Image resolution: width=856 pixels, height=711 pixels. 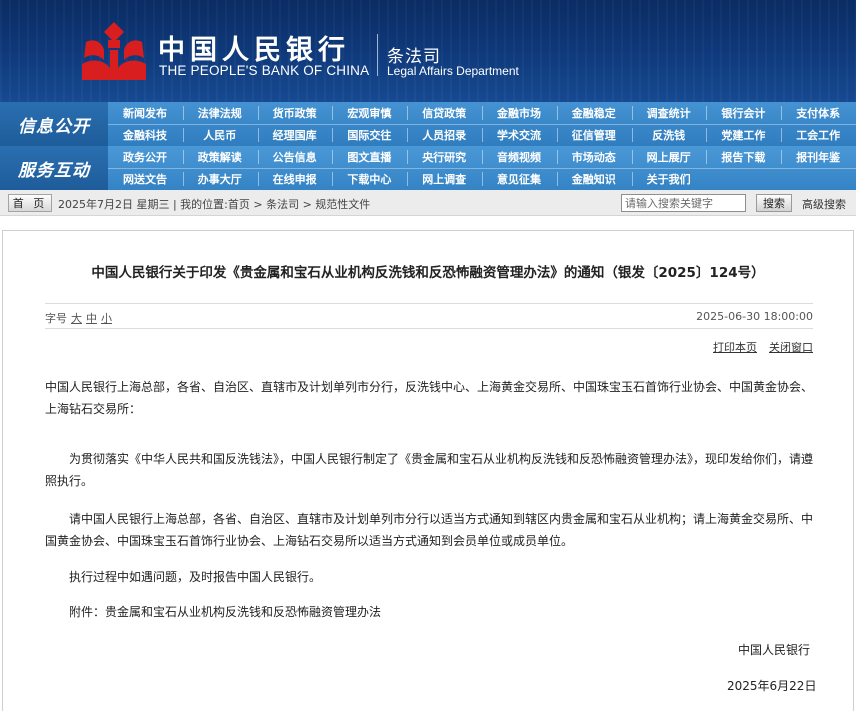 What do you see at coordinates (743, 113) in the screenshot?
I see `nav-item: 银行会计` at bounding box center [743, 113].